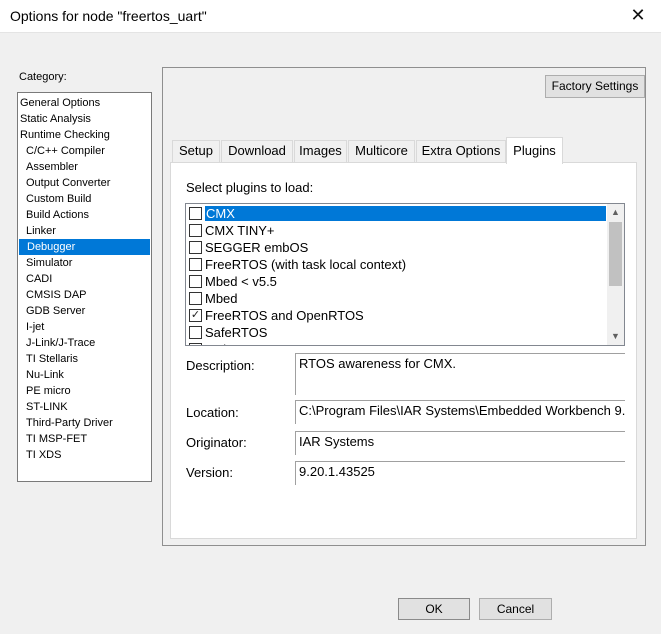 Image resolution: width=661 pixels, height=634 pixels. What do you see at coordinates (381, 151) in the screenshot?
I see `tab-multicore: Multicore` at bounding box center [381, 151].